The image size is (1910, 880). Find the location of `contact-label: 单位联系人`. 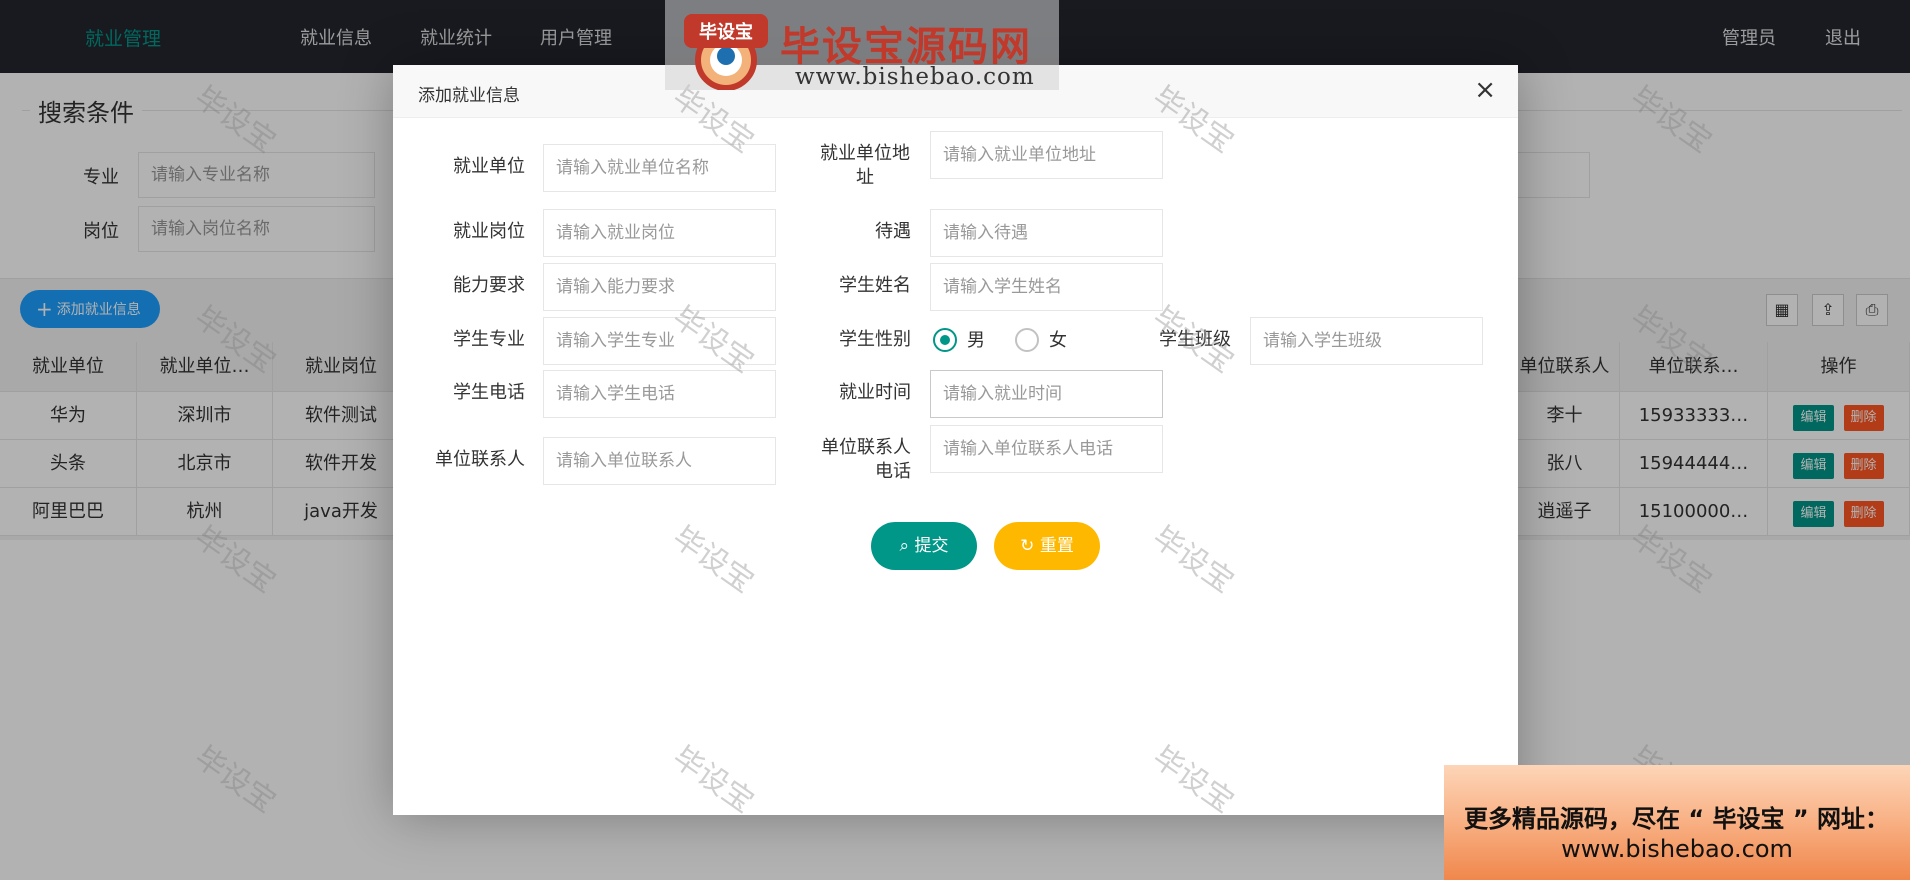

contact-label: 单位联系人 is located at coordinates (480, 459).